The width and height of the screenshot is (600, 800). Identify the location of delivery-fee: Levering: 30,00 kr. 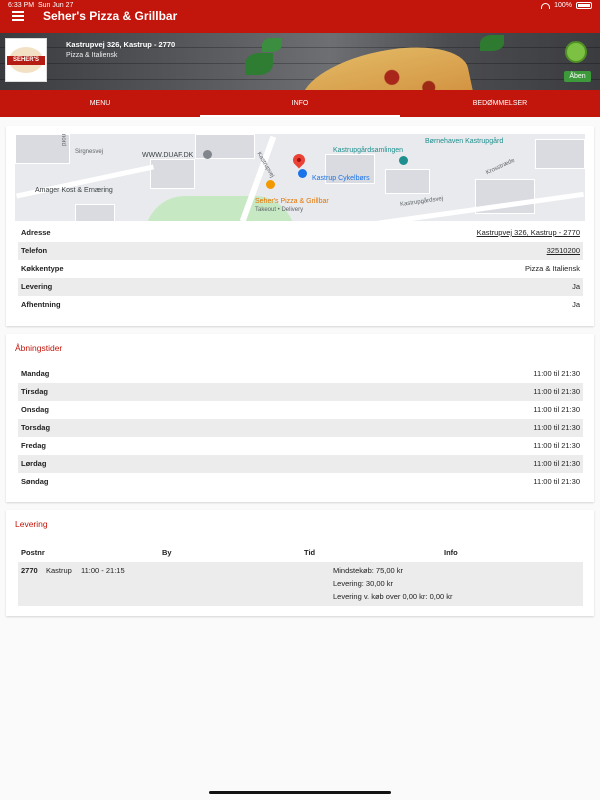
(363, 583).